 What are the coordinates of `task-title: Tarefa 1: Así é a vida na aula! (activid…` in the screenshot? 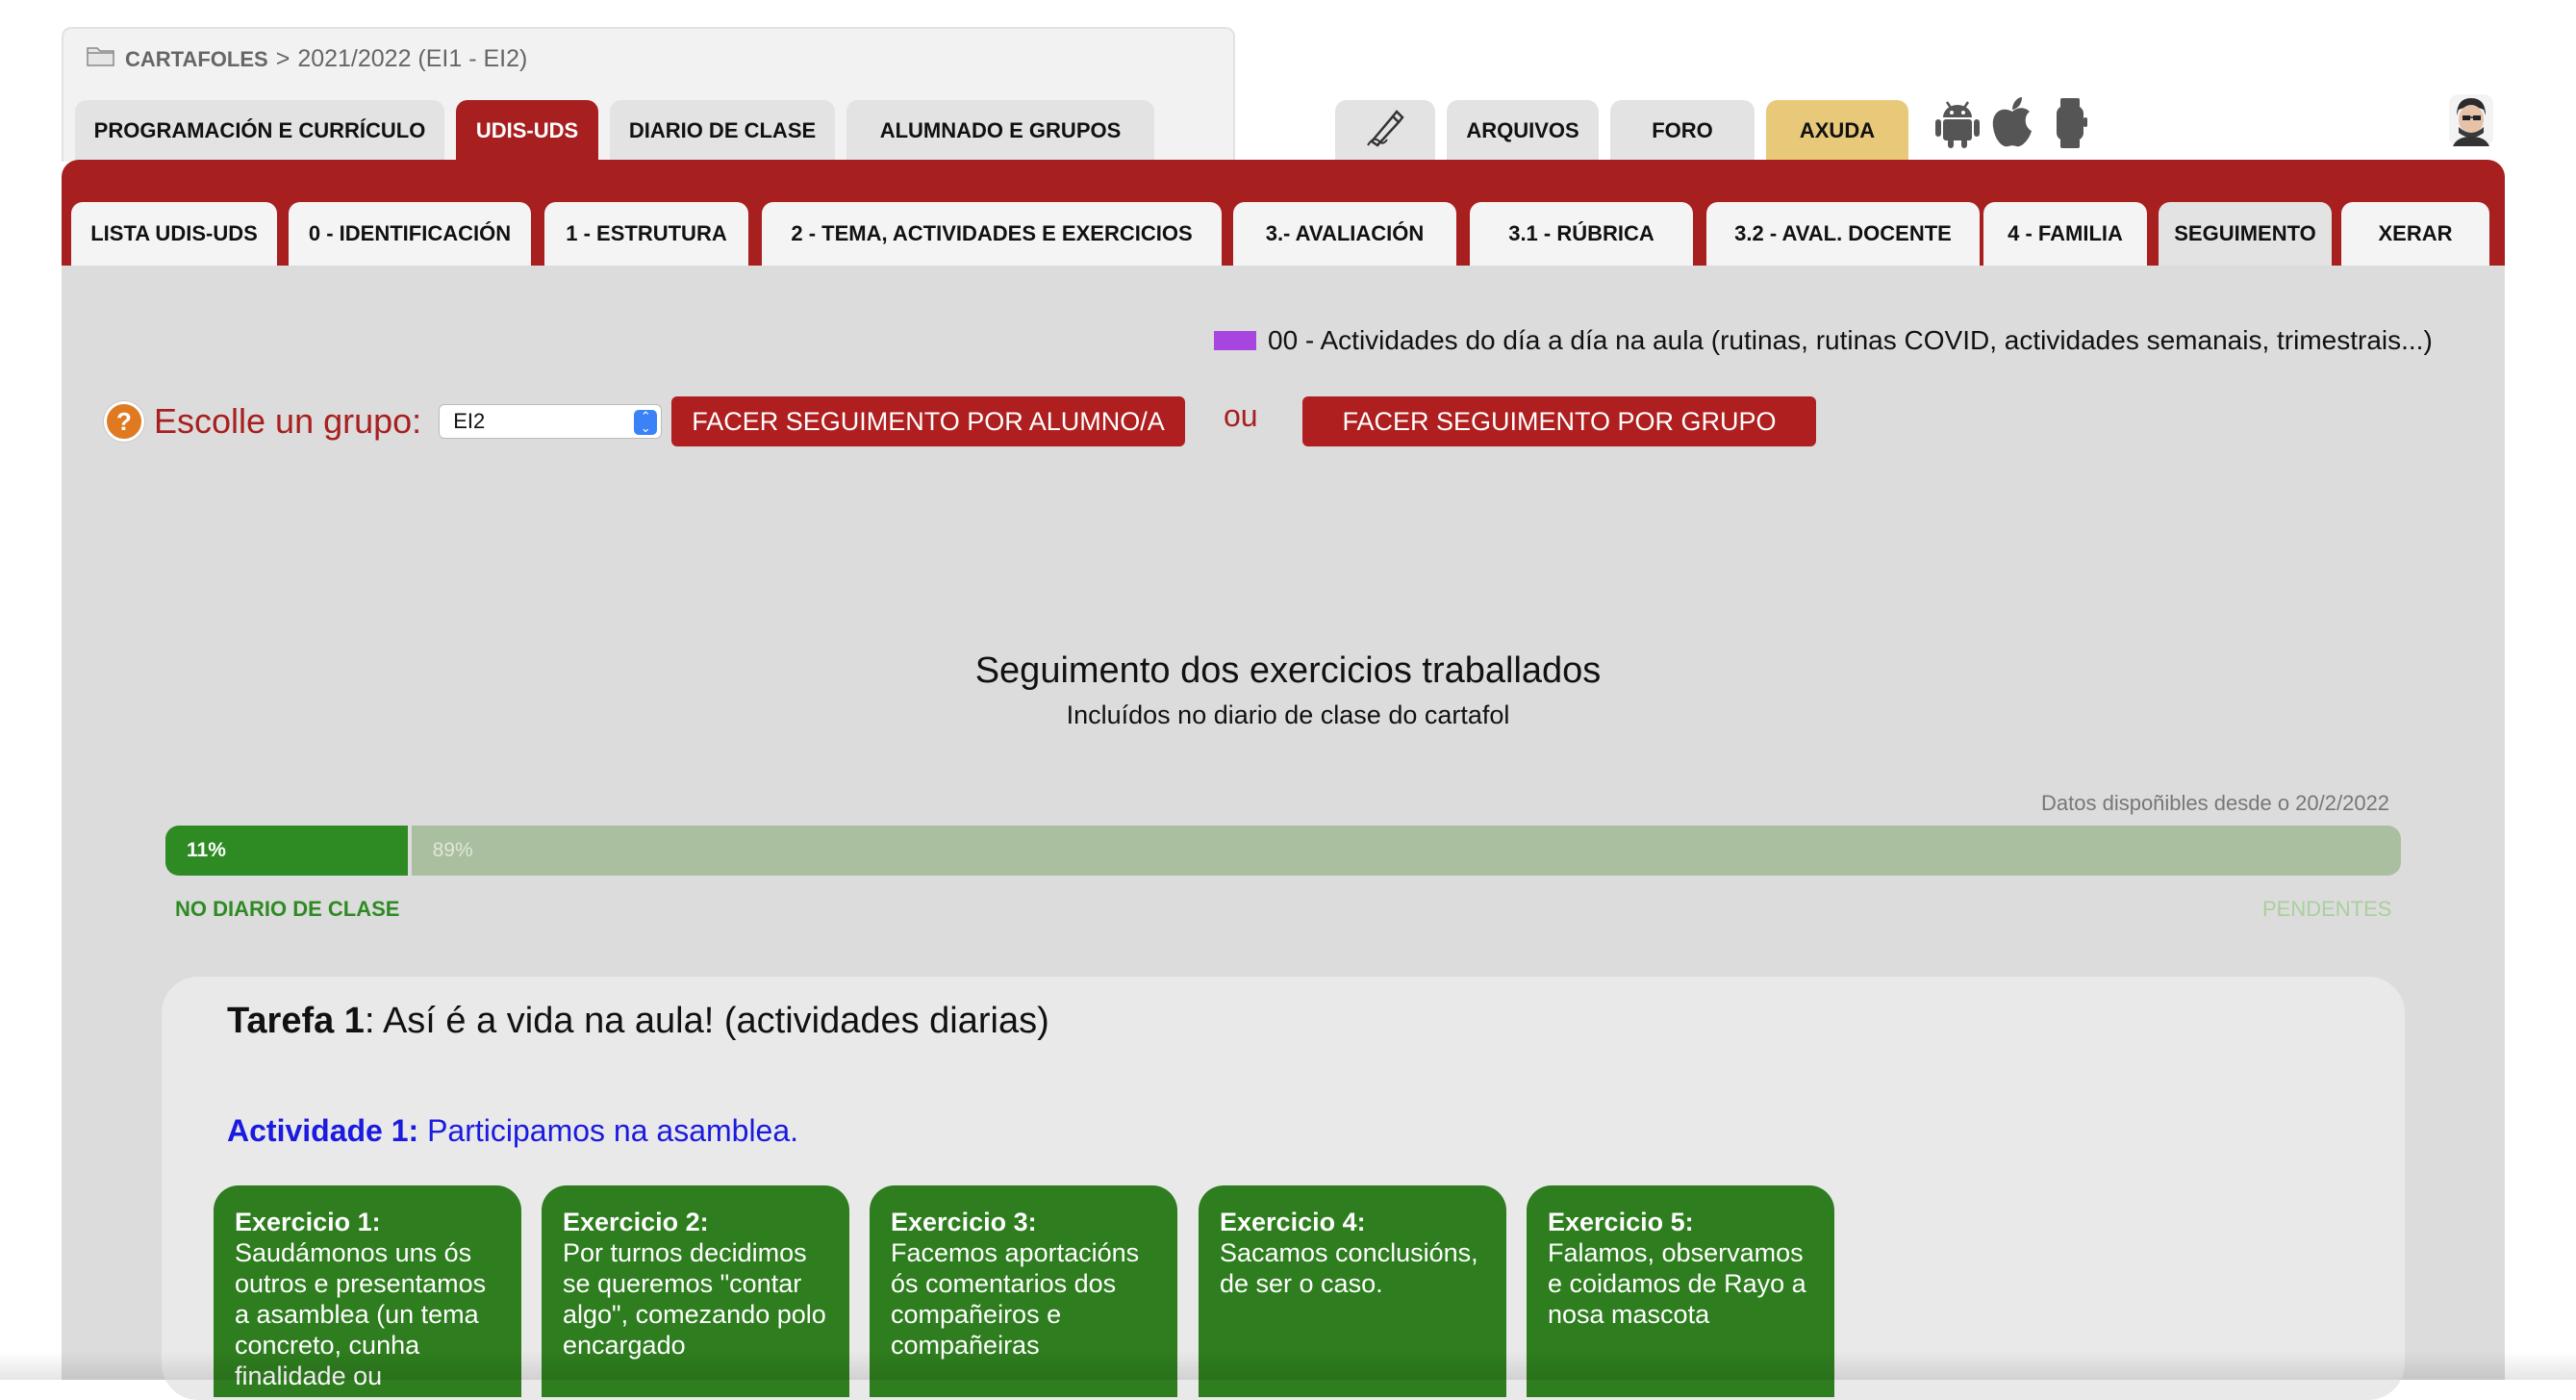 It's located at (638, 1022).